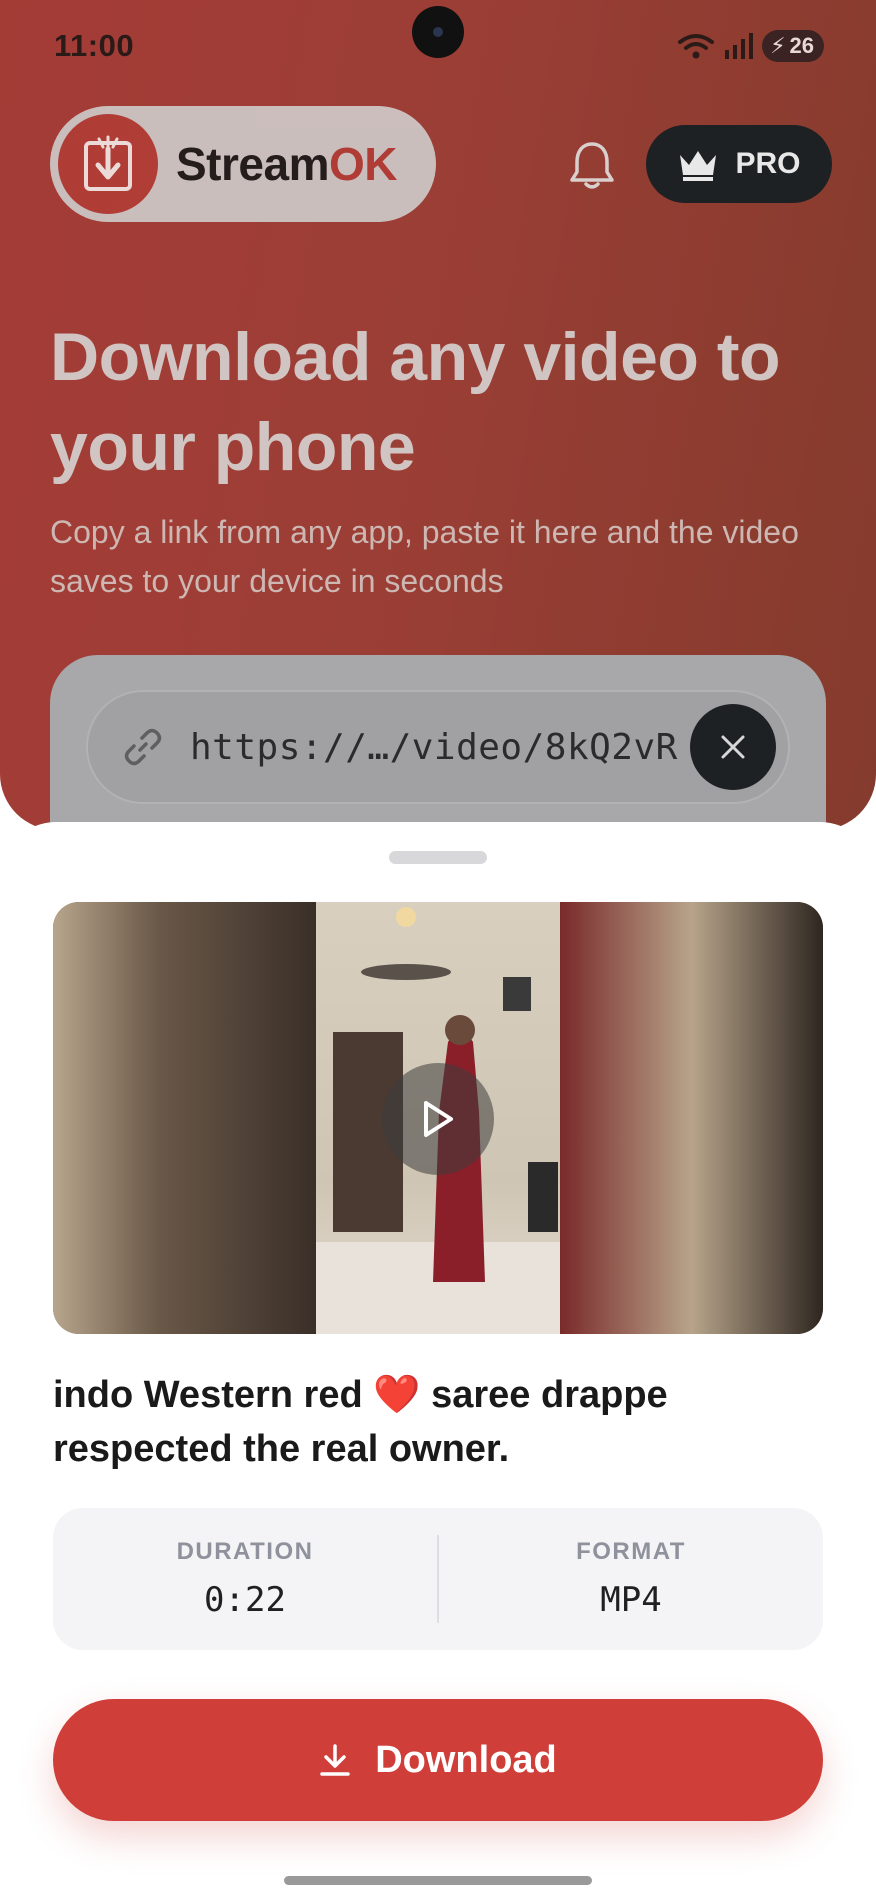 Image resolution: width=876 pixels, height=1898 pixels. Describe the element at coordinates (631, 1551) in the screenshot. I see `format-label: FORMAT` at that location.